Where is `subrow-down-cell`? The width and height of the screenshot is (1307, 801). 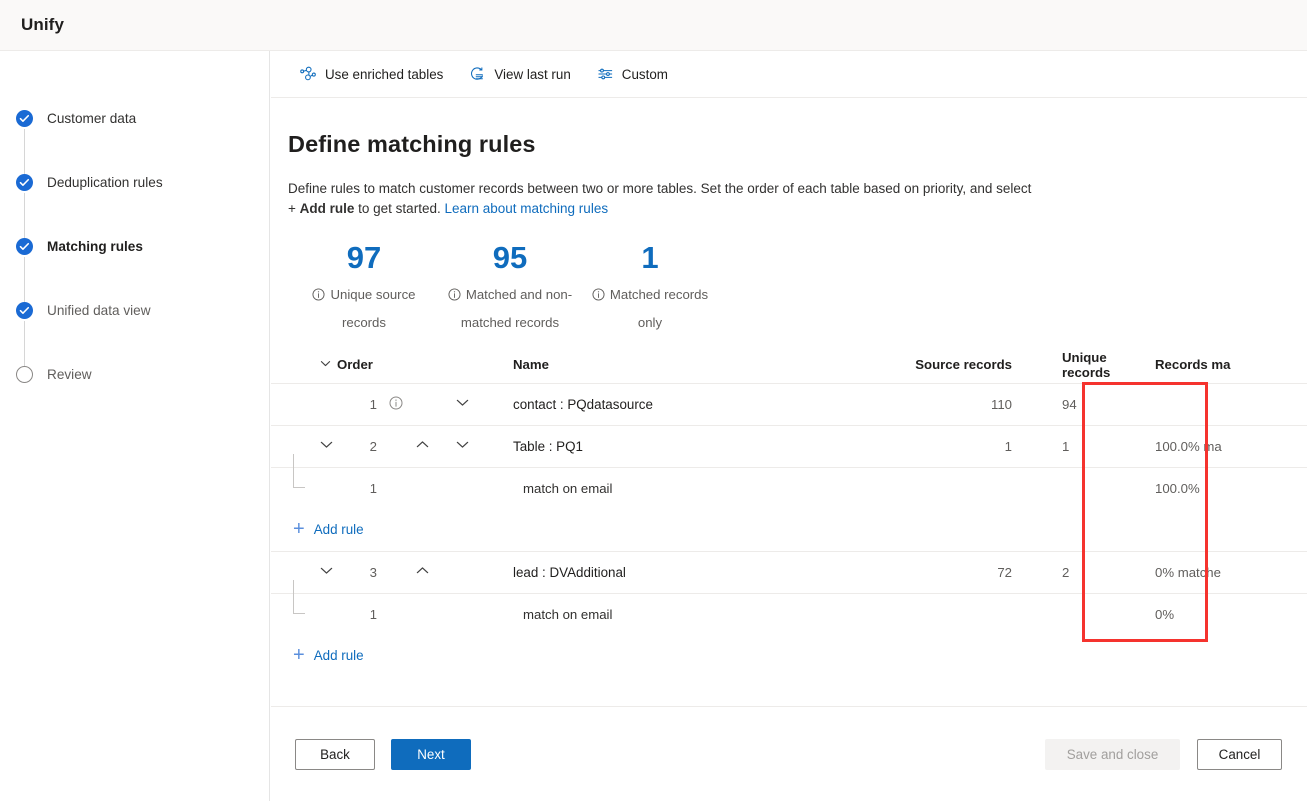
subrow-down-cell is located at coordinates (484, 614).